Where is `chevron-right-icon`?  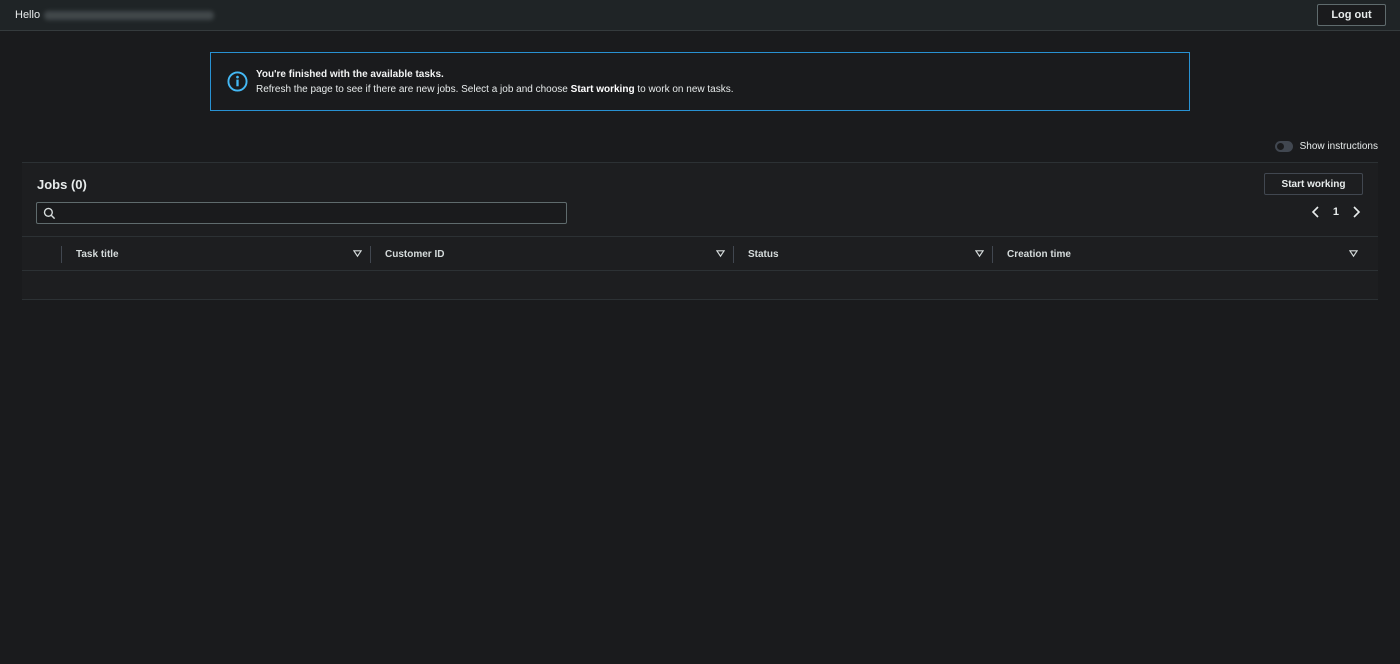 chevron-right-icon is located at coordinates (1357, 212).